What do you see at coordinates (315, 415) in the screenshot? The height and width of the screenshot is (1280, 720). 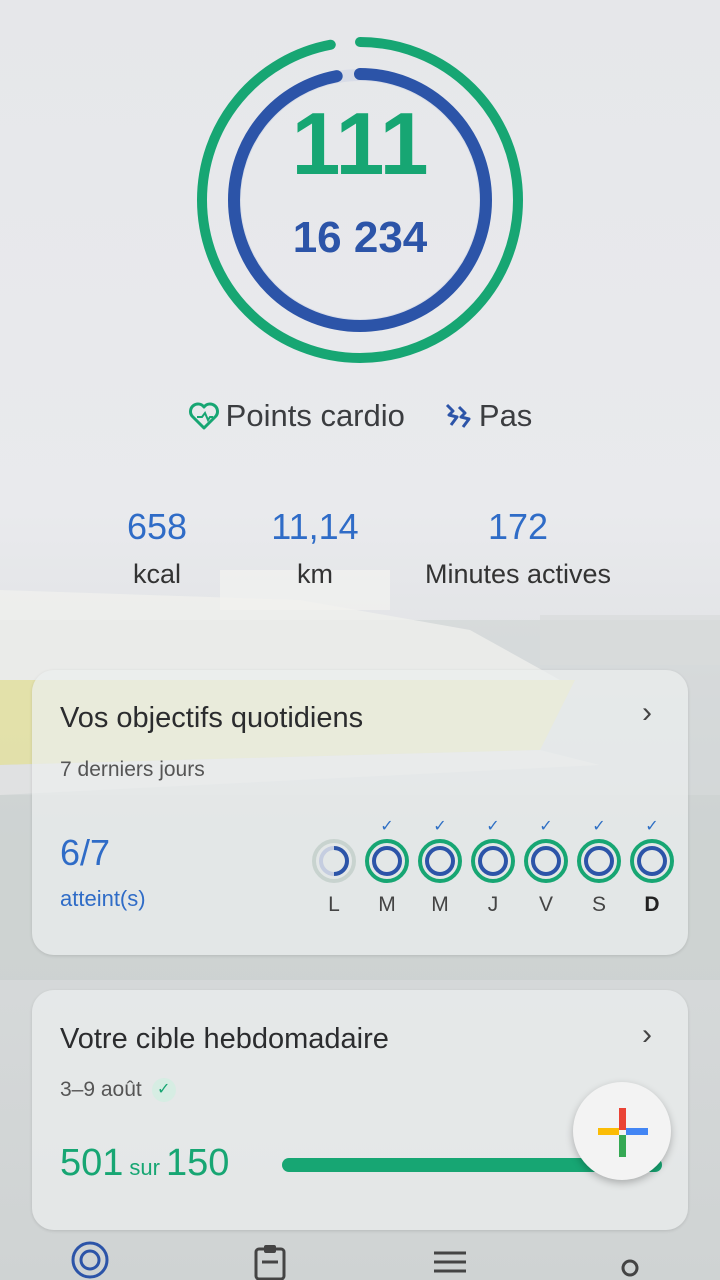 I see `heart-points-label: Points cardio` at bounding box center [315, 415].